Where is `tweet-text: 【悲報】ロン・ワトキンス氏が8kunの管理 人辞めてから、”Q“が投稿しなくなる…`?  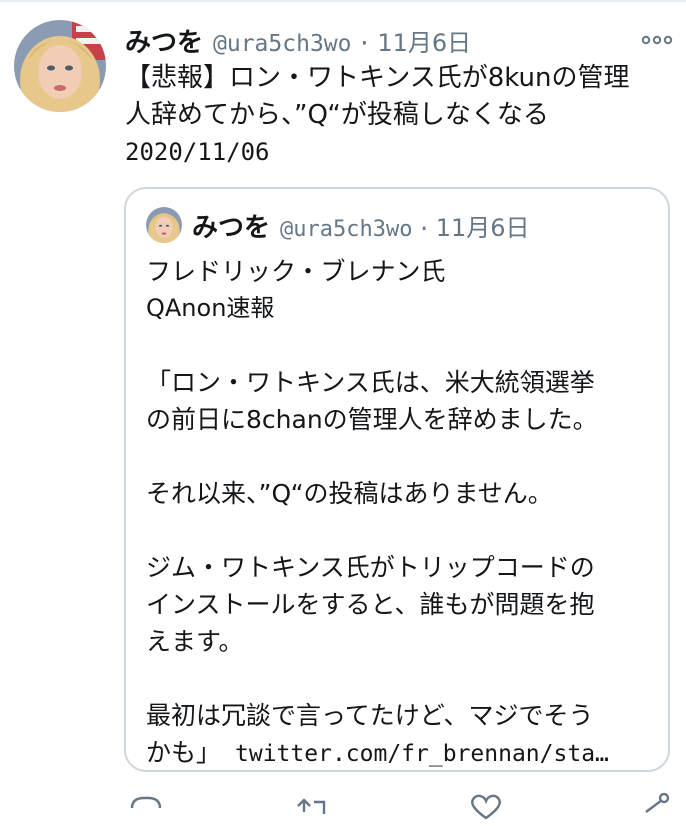
tweet-text: 【悲報】ロン・ワトキンス氏が8kunの管理 人辞めてから、”Q“が投稿しなくなる… is located at coordinates (397, 115).